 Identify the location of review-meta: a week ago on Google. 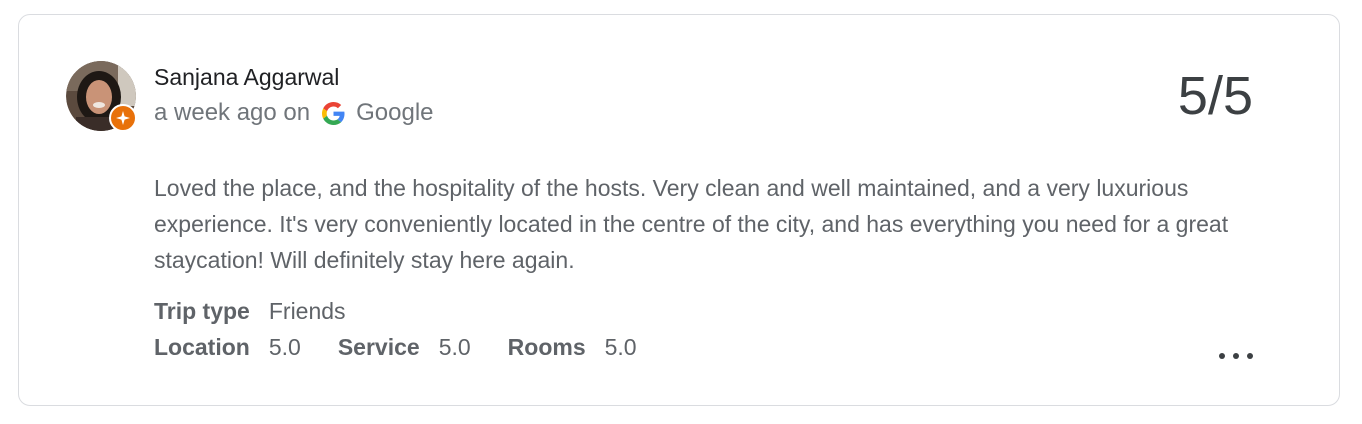
(294, 113).